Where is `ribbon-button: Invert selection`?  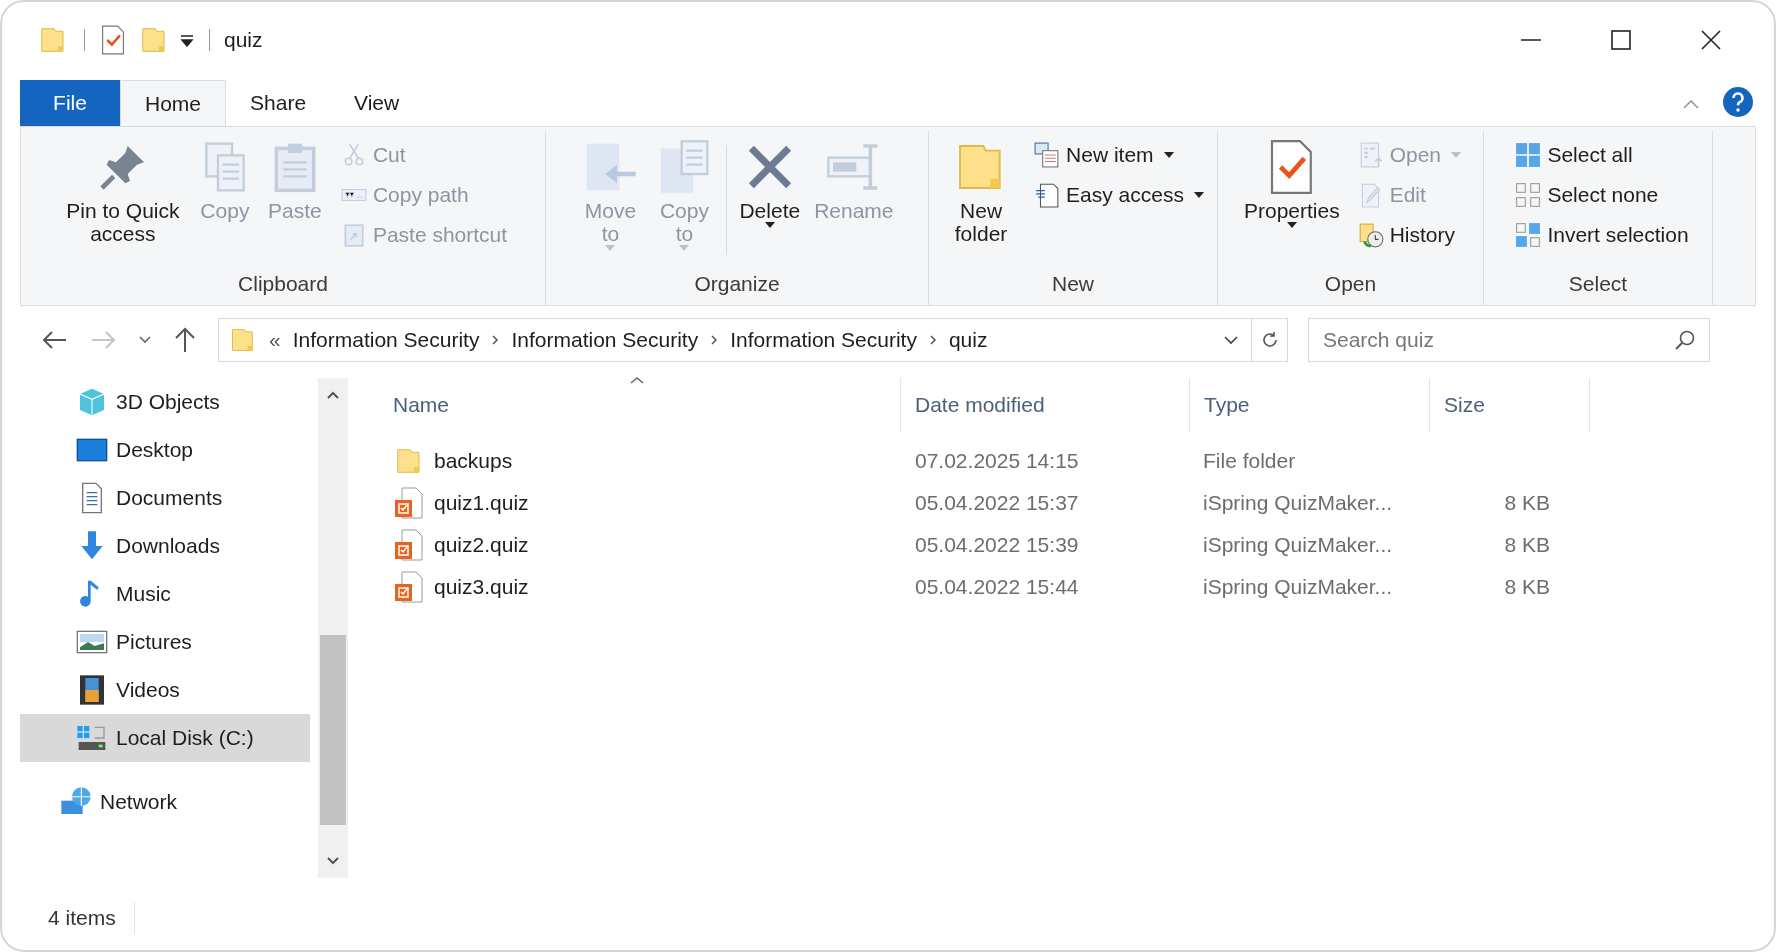
ribbon-button: Invert selection is located at coordinates (1602, 235).